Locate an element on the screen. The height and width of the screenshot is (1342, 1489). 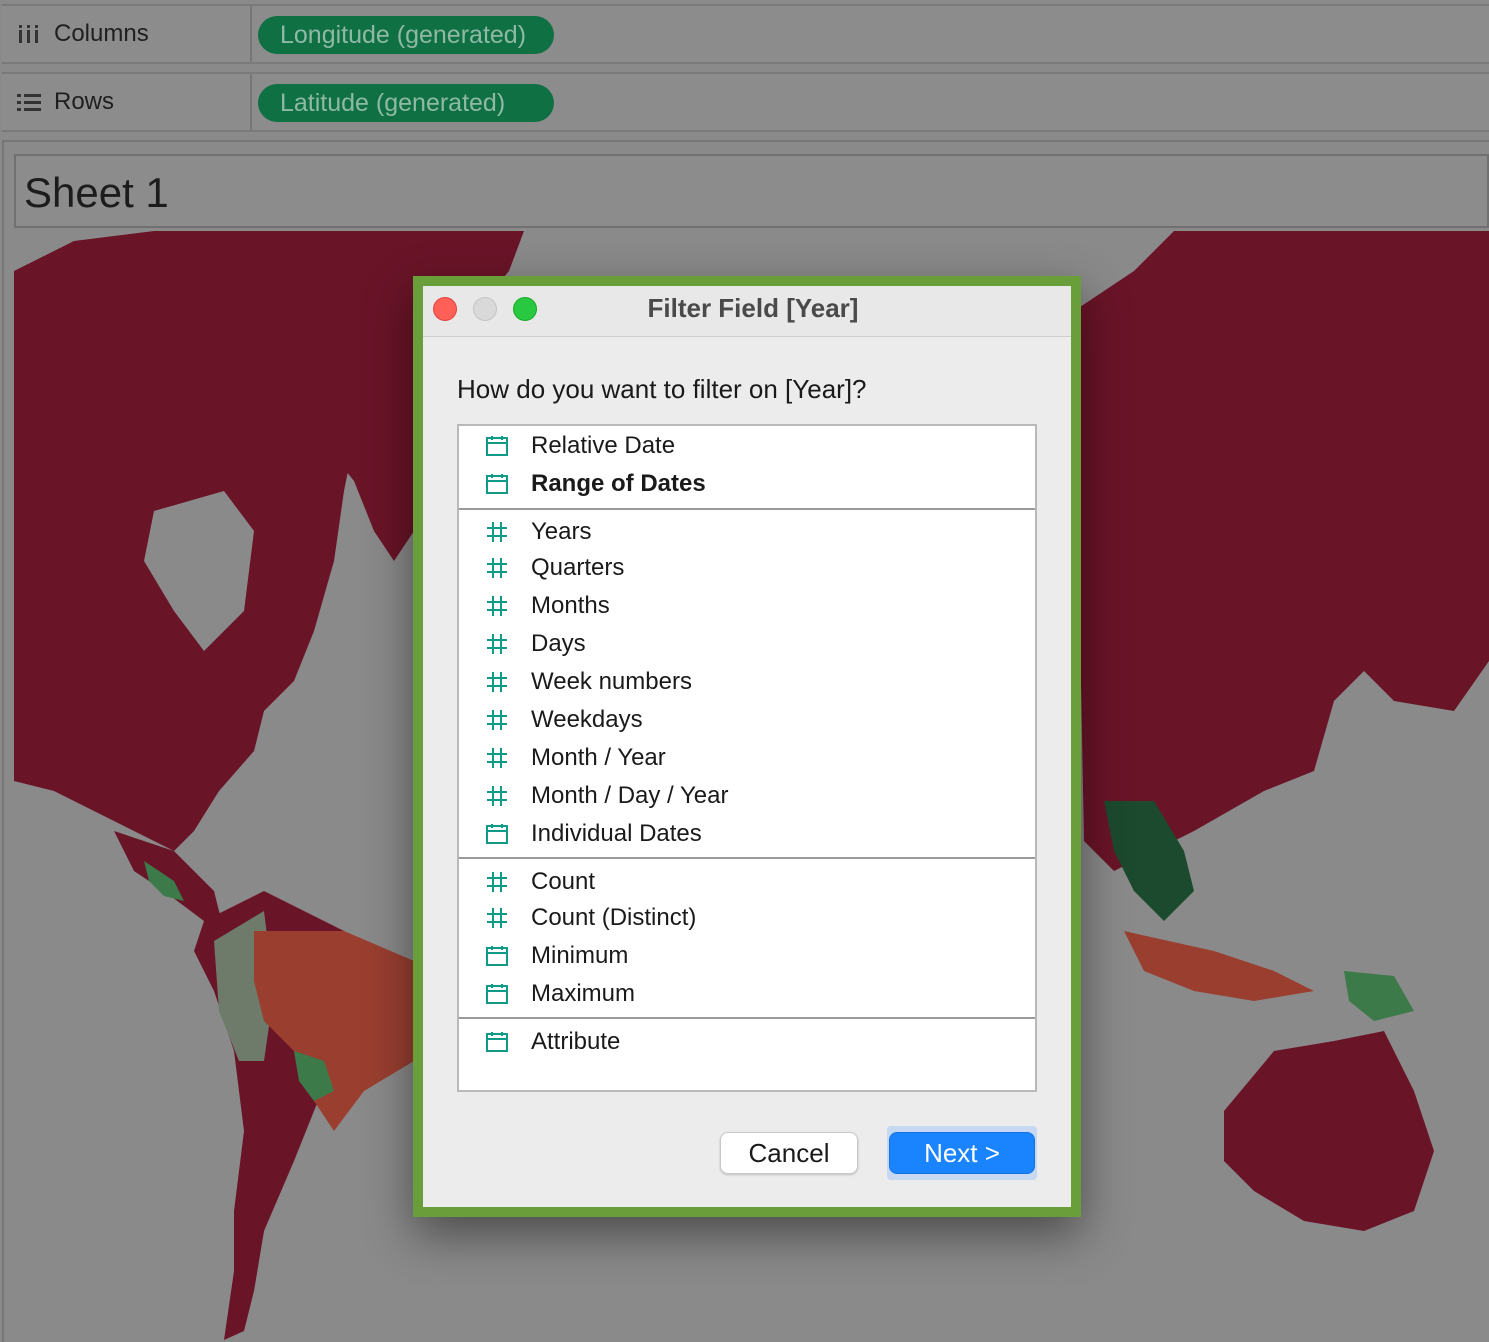
dialog-title: Filter Field [Year] is located at coordinates (753, 308).